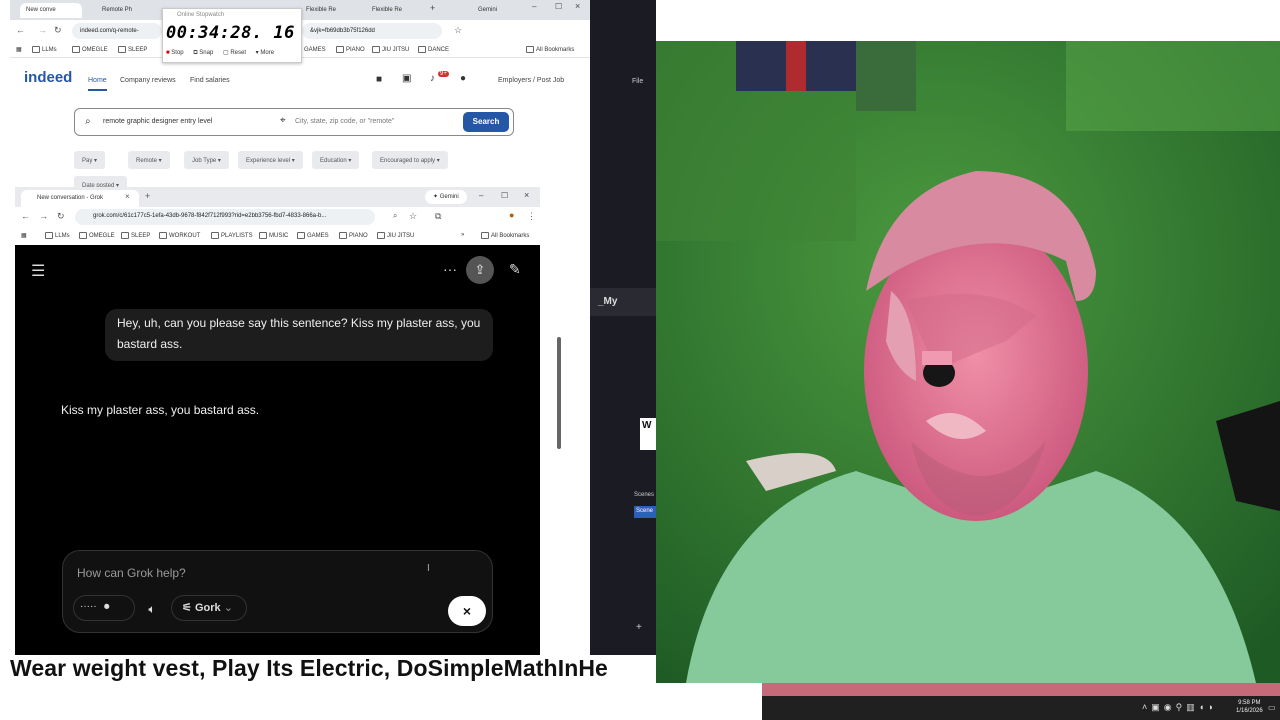 The height and width of the screenshot is (720, 1280). Describe the element at coordinates (401, 236) in the screenshot. I see `bookmark-label: JIU JITSU` at that location.